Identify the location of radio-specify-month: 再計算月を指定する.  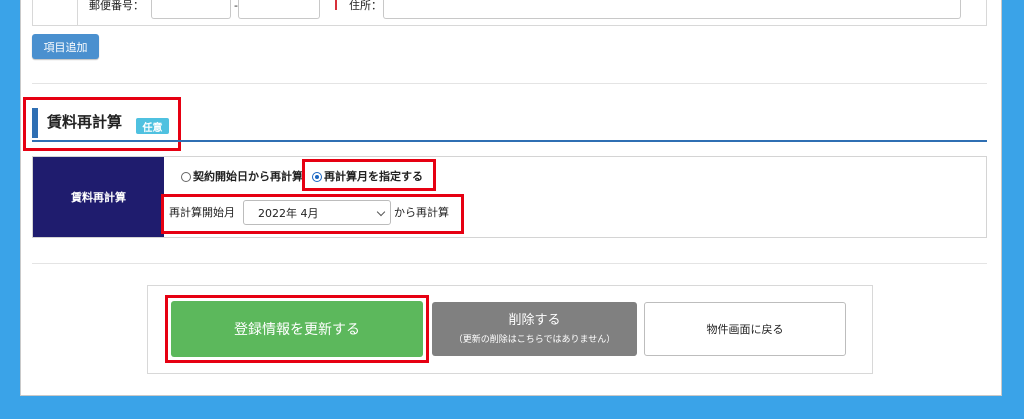
(367, 176).